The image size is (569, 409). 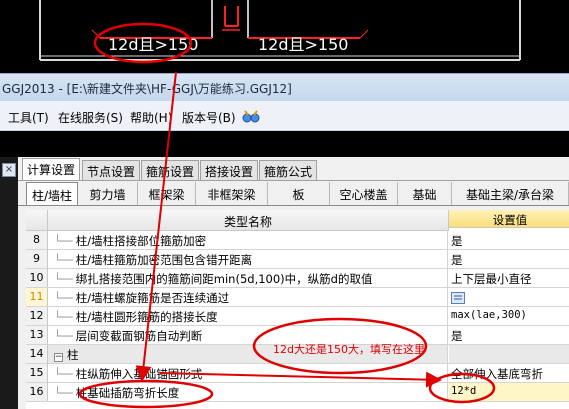 I want to click on table-row: 15 └── 柱纵筋伸入基础锚固形式 全部伸入基底弯折, so click(x=297, y=373).